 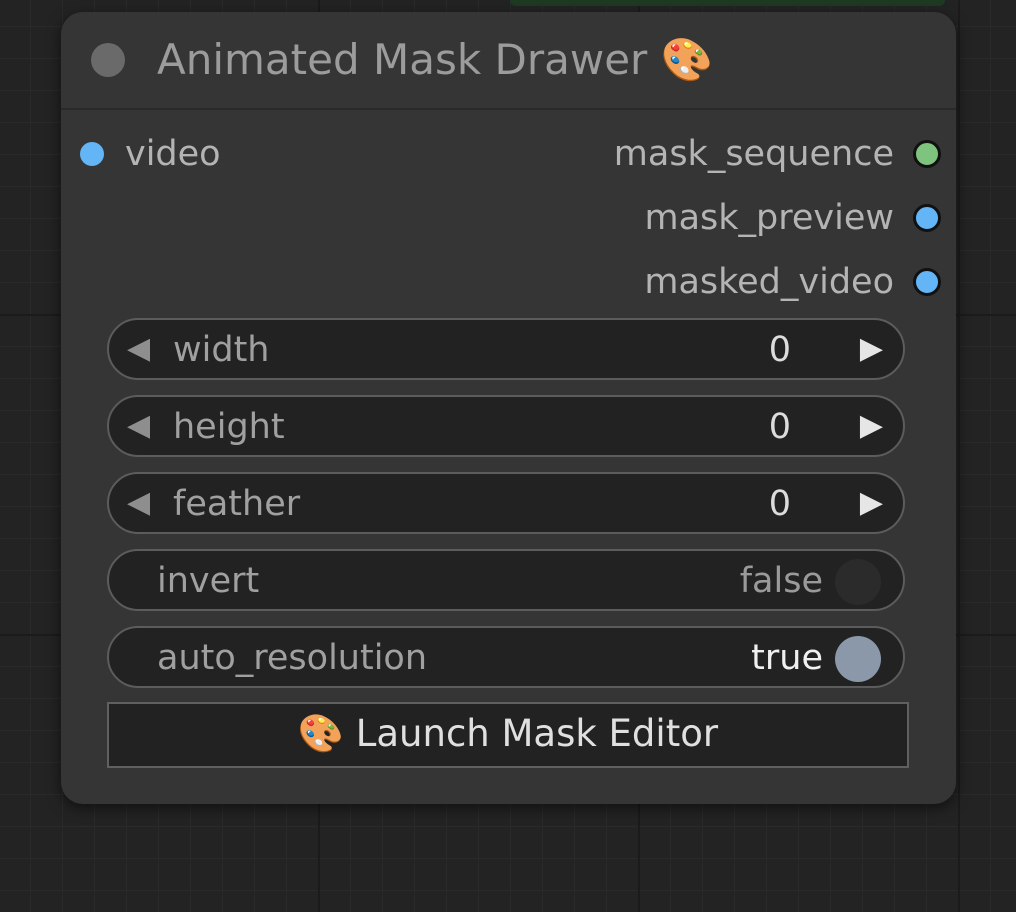 I want to click on invert-widget-label: invert, so click(x=208, y=581).